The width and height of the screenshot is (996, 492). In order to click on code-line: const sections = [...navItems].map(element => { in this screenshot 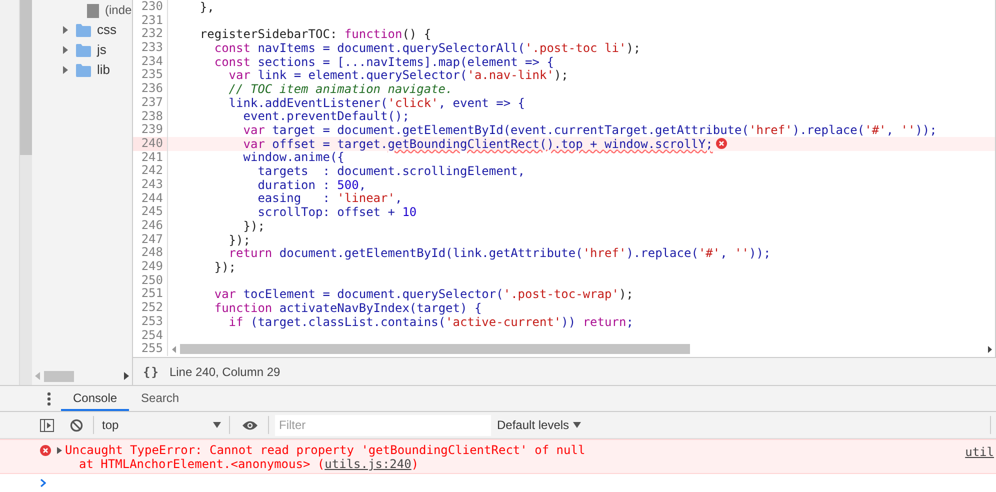, I will do `click(383, 61)`.